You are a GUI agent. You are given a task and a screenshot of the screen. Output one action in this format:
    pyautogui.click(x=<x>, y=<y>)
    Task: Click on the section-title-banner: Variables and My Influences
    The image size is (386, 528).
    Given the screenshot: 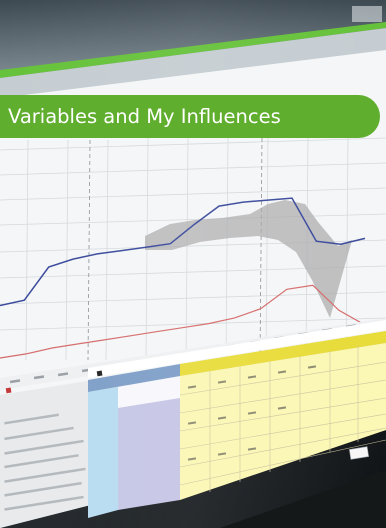 What is the action you would take?
    pyautogui.click(x=190, y=116)
    